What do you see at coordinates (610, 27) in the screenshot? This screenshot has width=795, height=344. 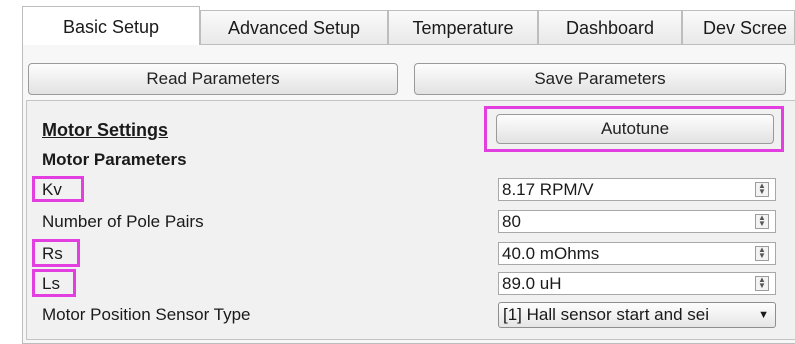 I see `tab-dashboard: Dashboard` at bounding box center [610, 27].